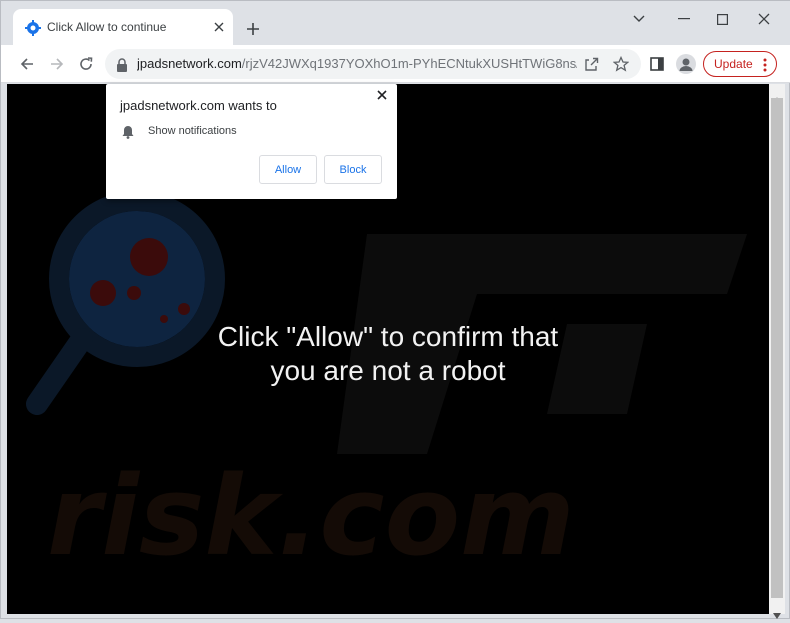 This screenshot has width=790, height=623. What do you see at coordinates (395, 23) in the screenshot?
I see `tab-strip: Click Allow to continue` at bounding box center [395, 23].